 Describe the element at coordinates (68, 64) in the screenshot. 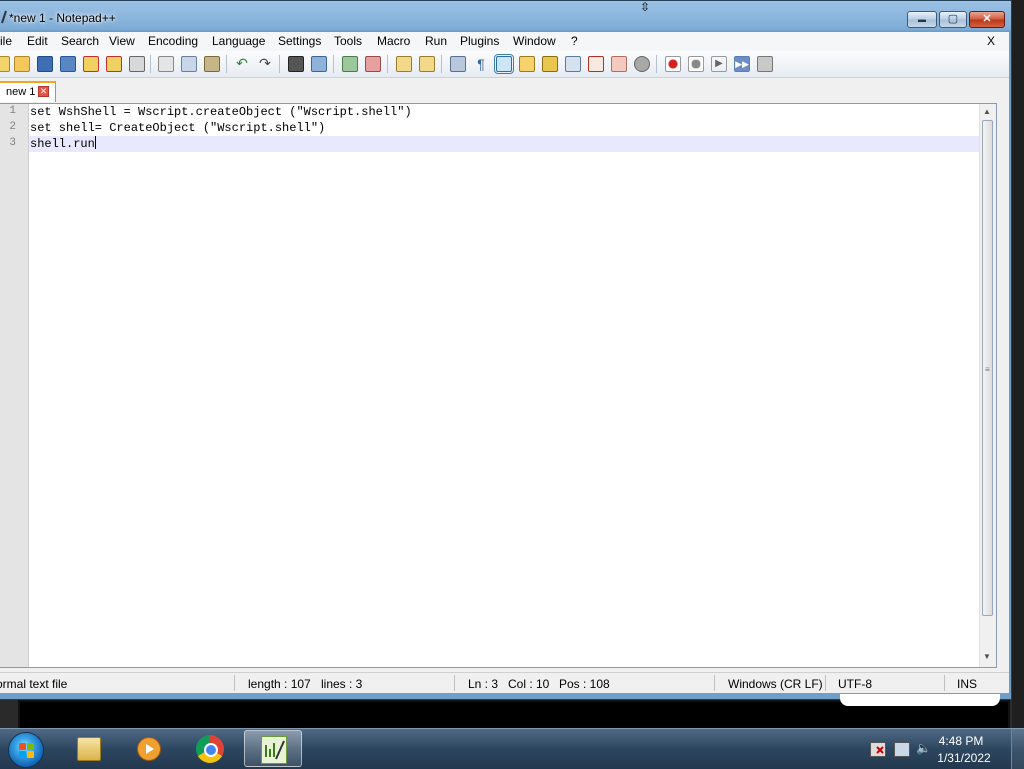

I see `save-all-icon` at that location.